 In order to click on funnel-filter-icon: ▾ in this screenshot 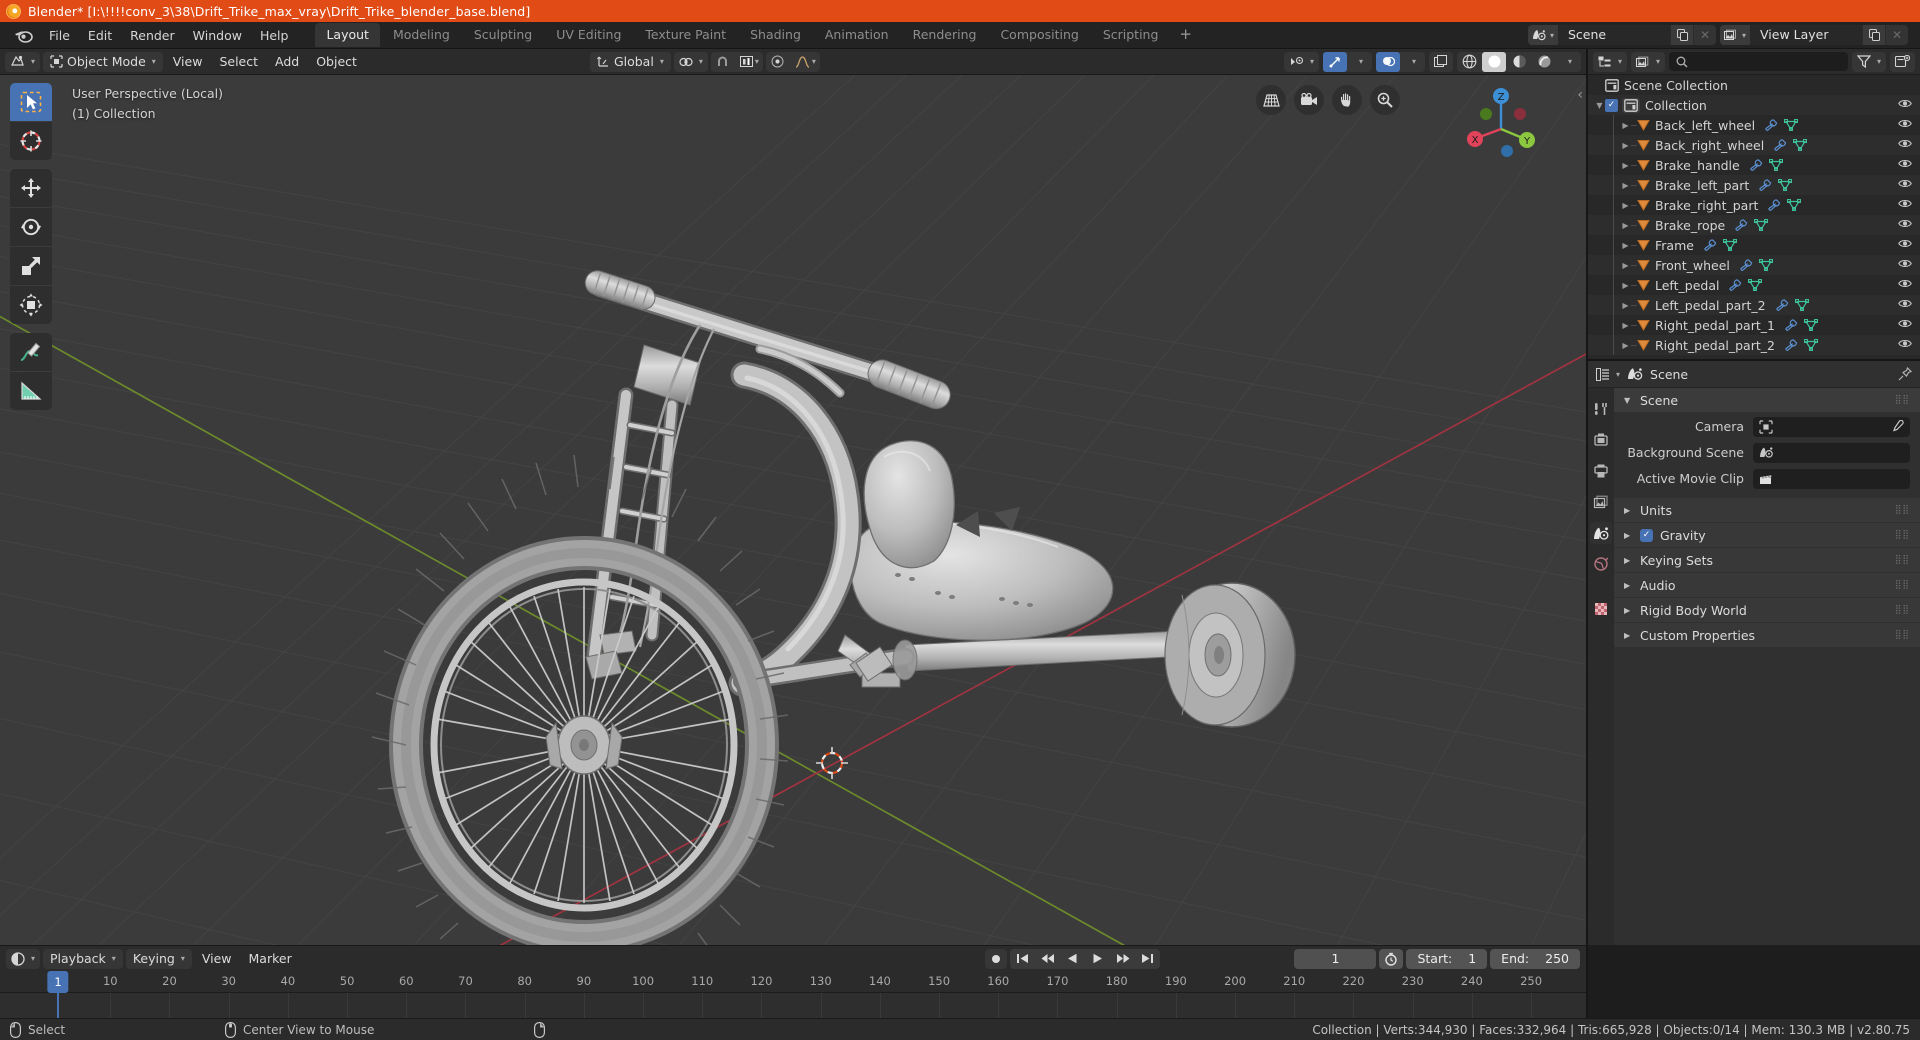, I will do `click(1868, 61)`.